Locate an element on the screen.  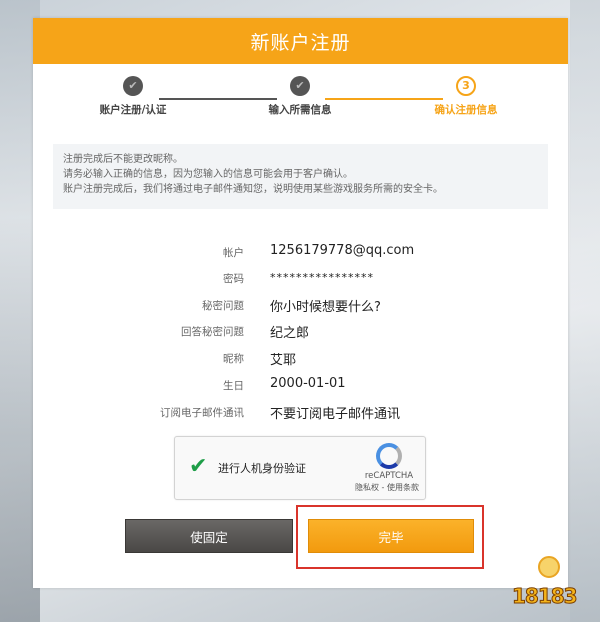
field-label: 秘密问题 is located at coordinates (223, 306).